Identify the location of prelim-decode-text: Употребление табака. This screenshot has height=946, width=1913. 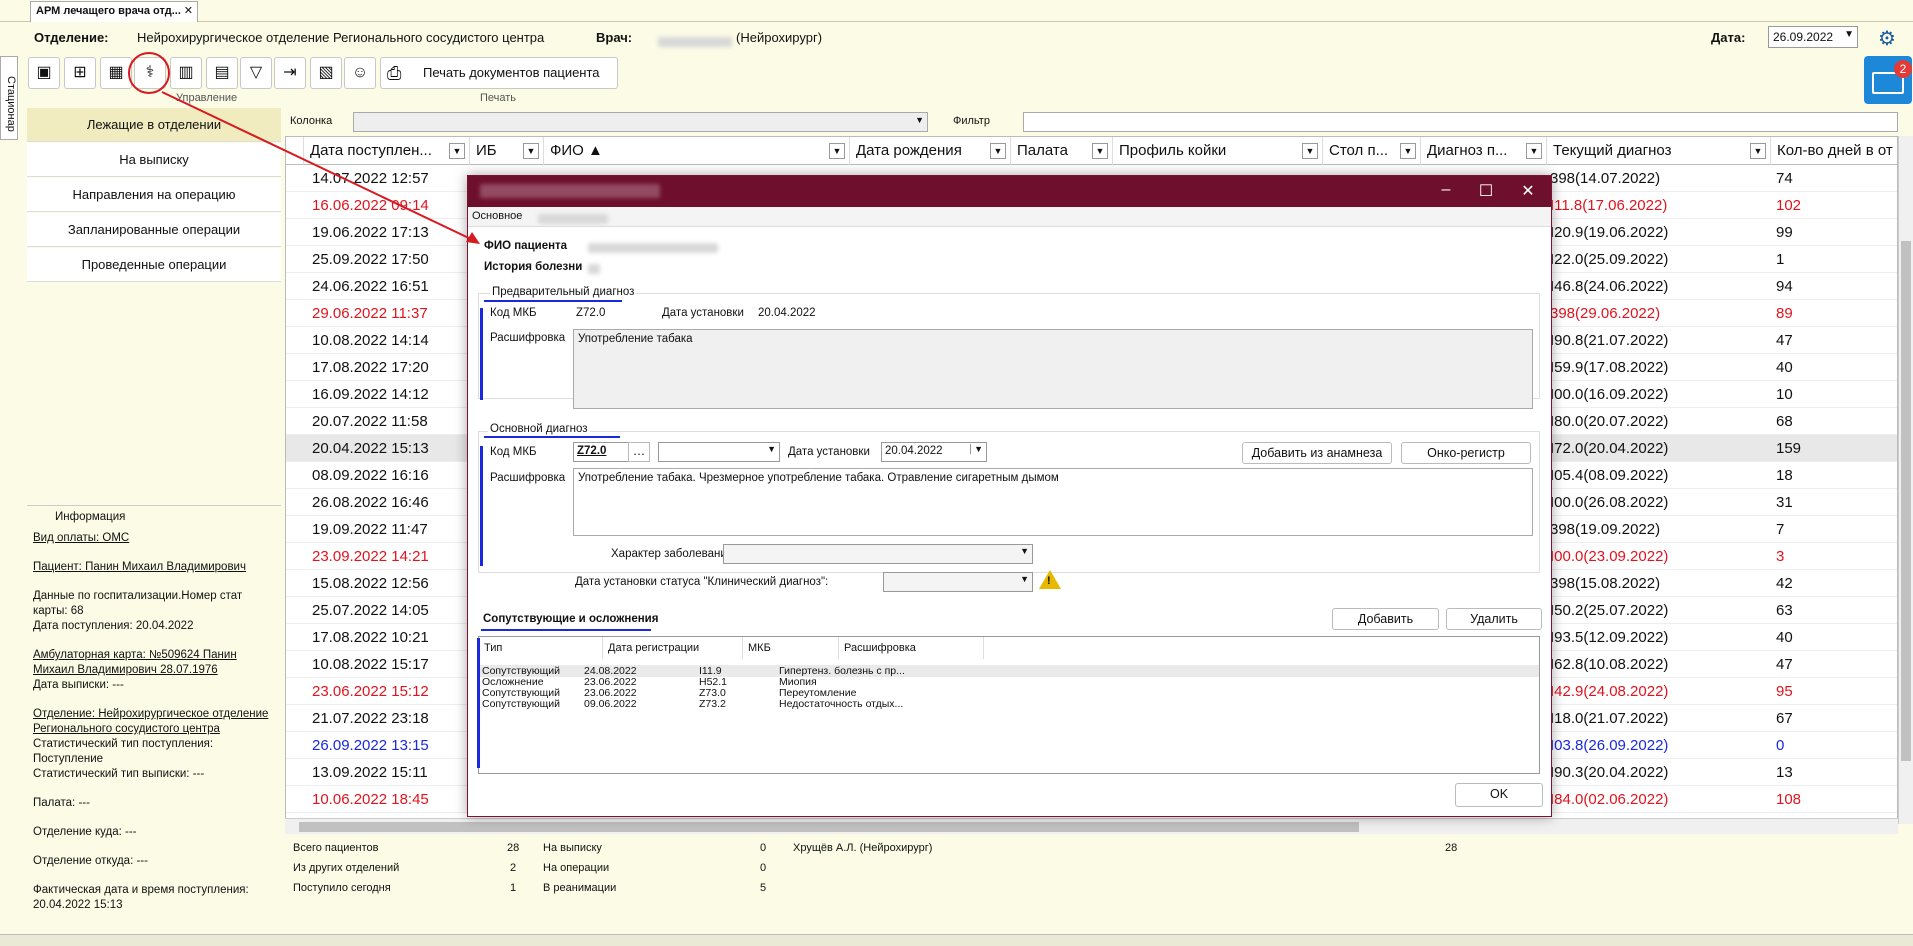
(1053, 369).